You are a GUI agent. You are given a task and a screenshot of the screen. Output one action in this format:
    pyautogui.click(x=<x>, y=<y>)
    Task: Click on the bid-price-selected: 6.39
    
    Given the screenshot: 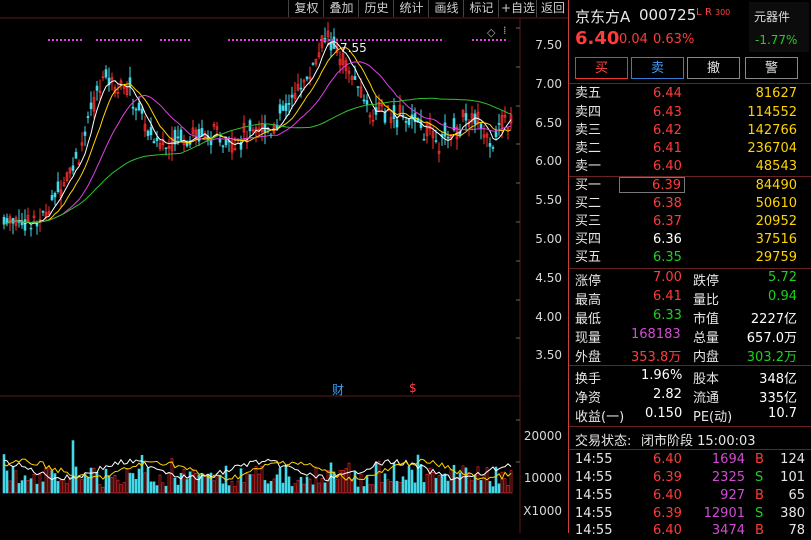 What is the action you would take?
    pyautogui.click(x=652, y=185)
    